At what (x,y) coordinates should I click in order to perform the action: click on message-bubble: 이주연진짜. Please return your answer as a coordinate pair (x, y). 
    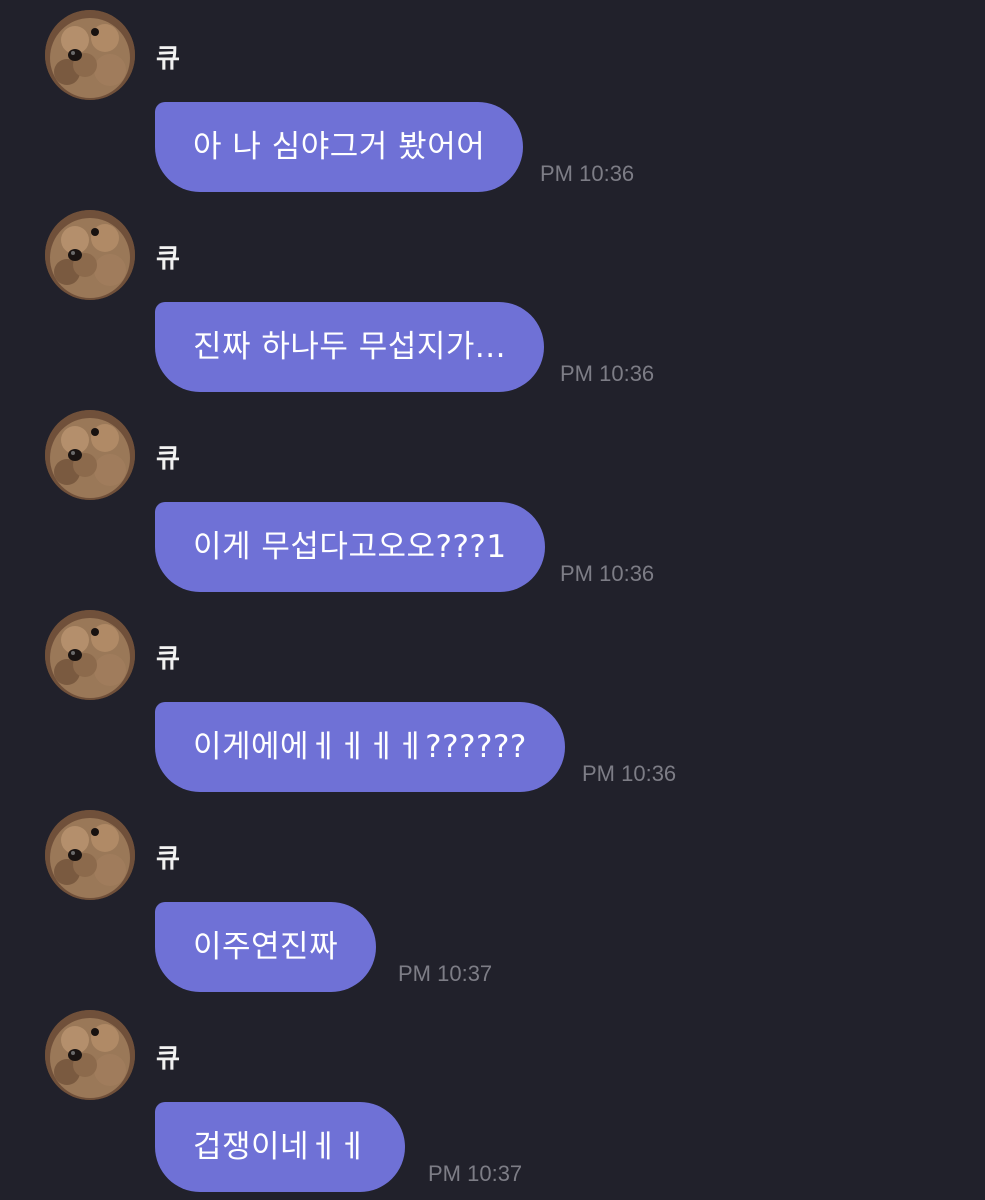
    Looking at the image, I should click on (266, 947).